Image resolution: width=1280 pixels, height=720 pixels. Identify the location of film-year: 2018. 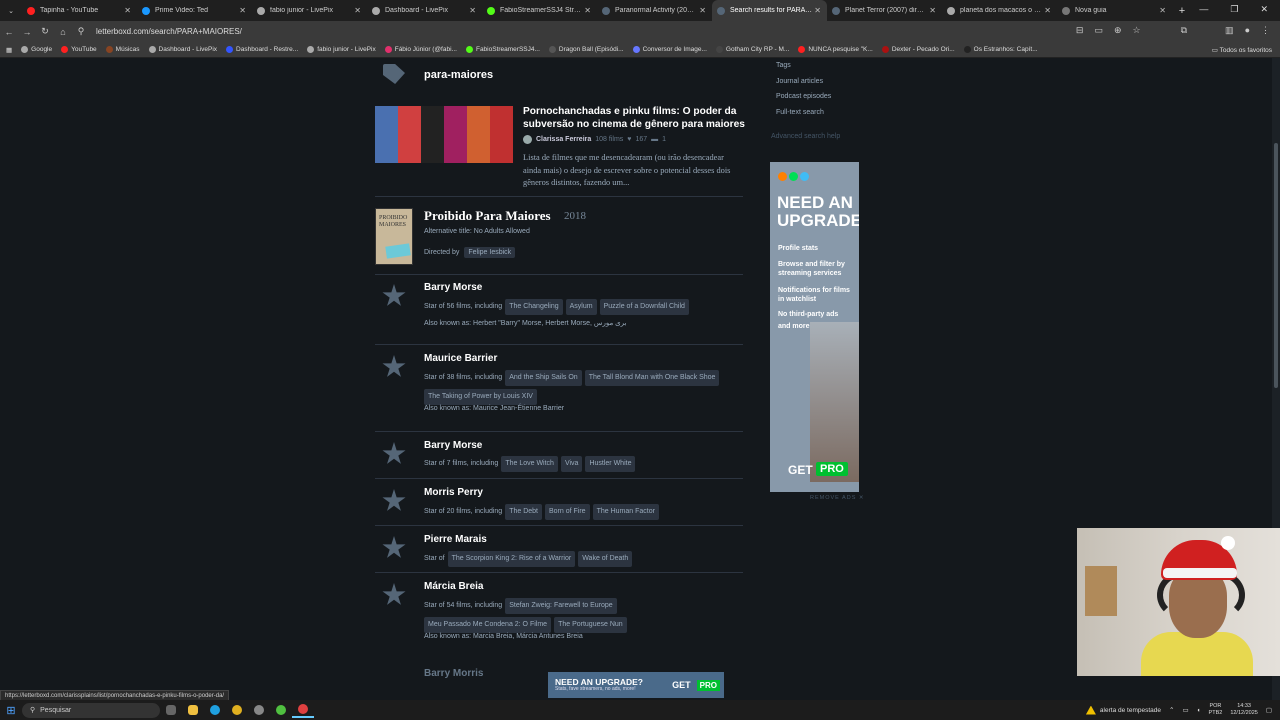
(575, 216).